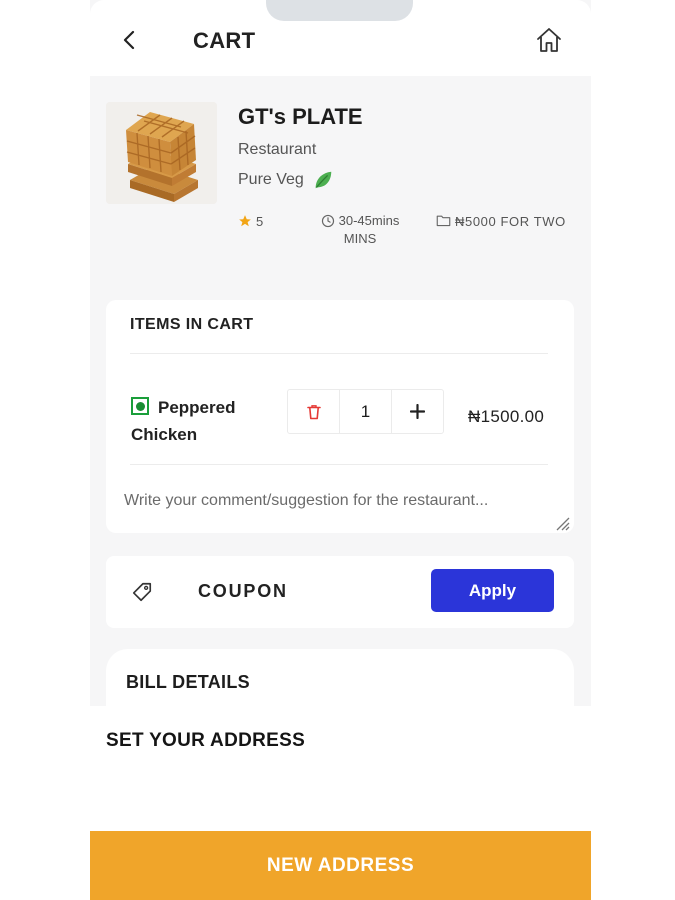 The image size is (675, 900). I want to click on restaurant-diet: Pure Veg, so click(286, 180).